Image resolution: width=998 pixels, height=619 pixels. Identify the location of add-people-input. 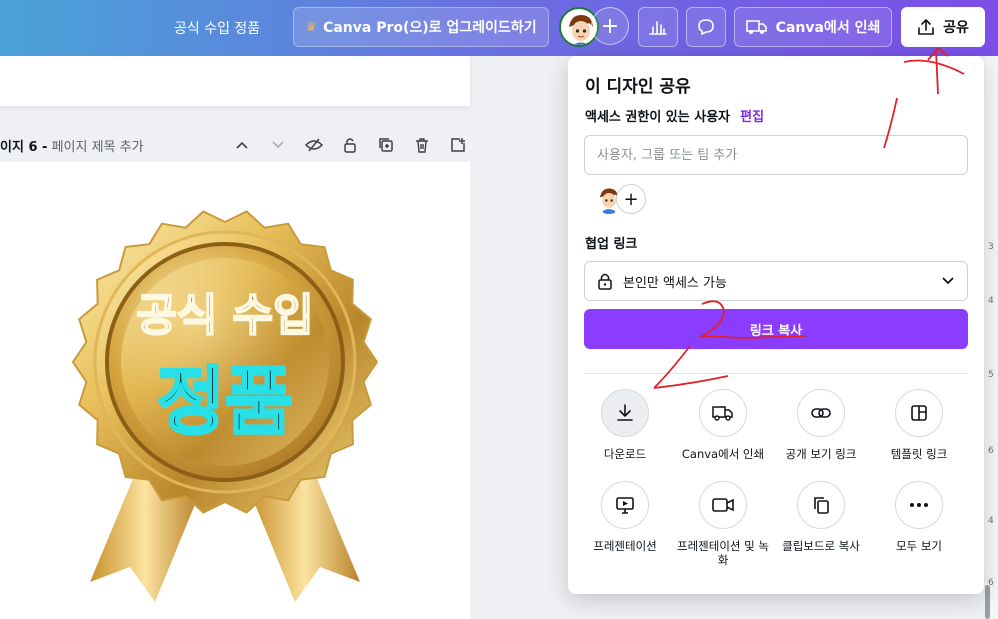
(776, 155).